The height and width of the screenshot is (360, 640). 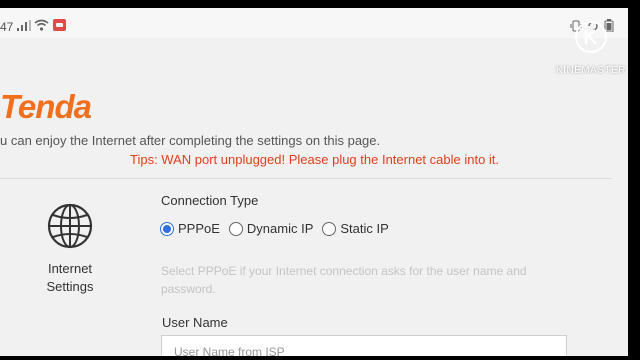 What do you see at coordinates (59, 26) in the screenshot?
I see `notification-icon` at bounding box center [59, 26].